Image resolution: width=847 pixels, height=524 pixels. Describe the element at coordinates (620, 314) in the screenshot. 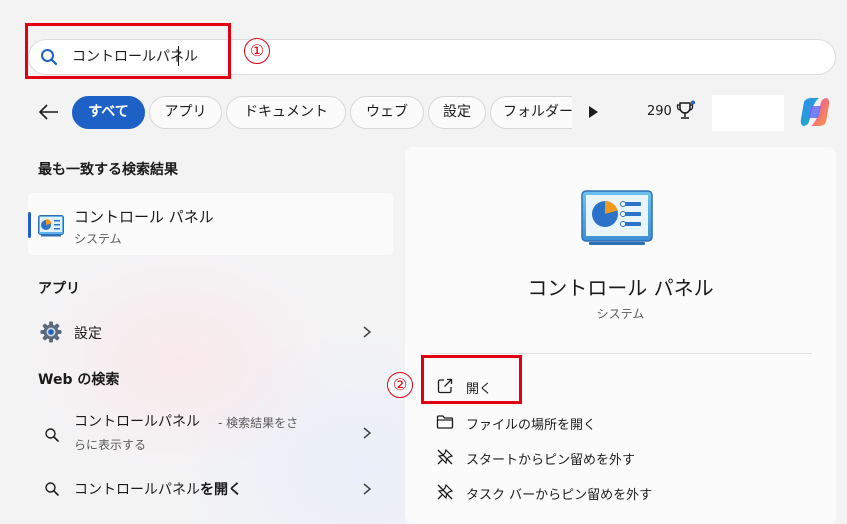

I see `detail-app-category: システム` at that location.